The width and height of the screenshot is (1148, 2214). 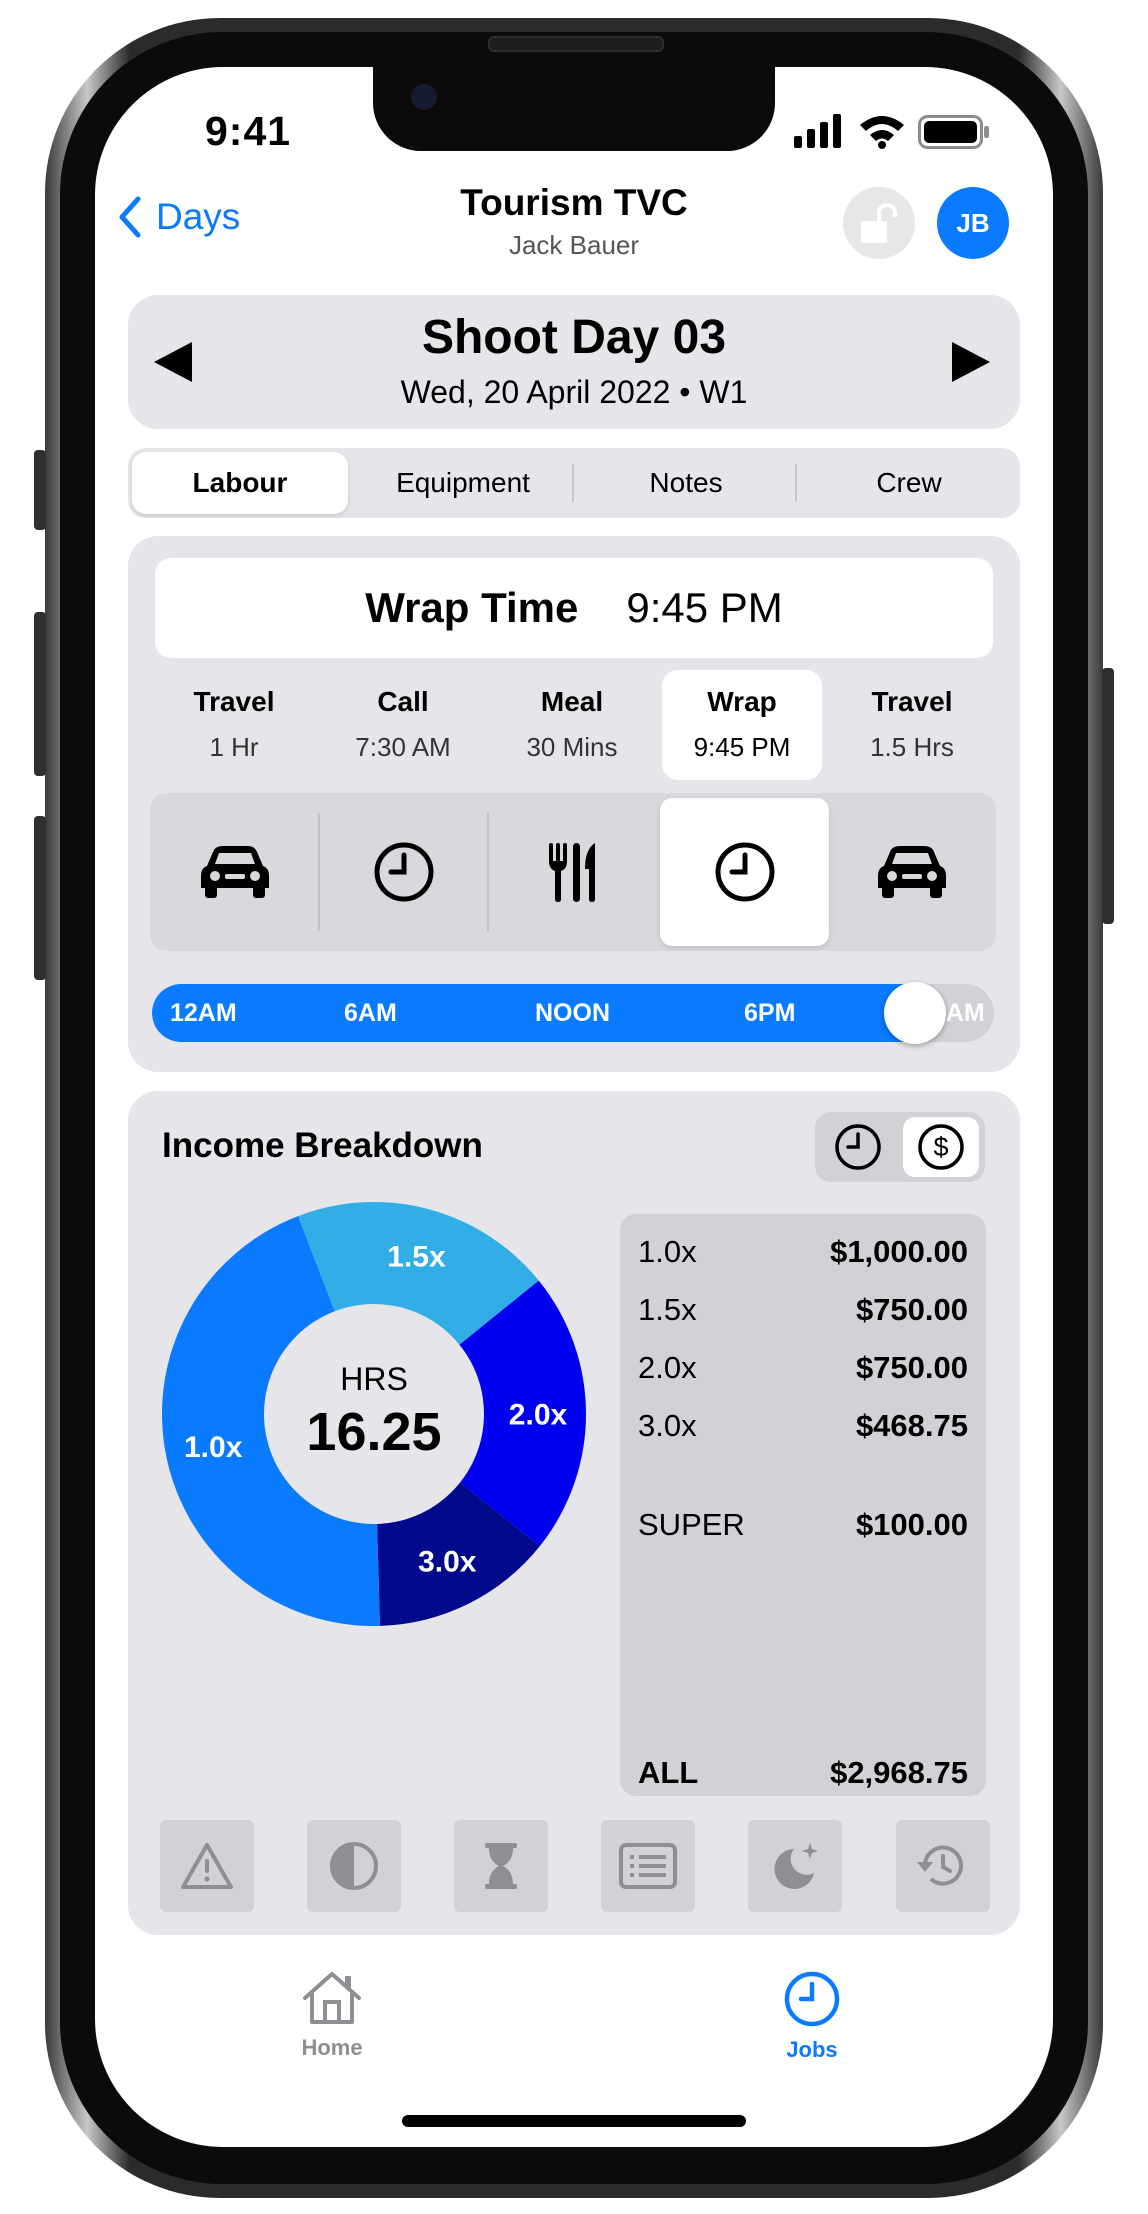 What do you see at coordinates (332, 2047) in the screenshot?
I see `tabbar-home-label: Home` at bounding box center [332, 2047].